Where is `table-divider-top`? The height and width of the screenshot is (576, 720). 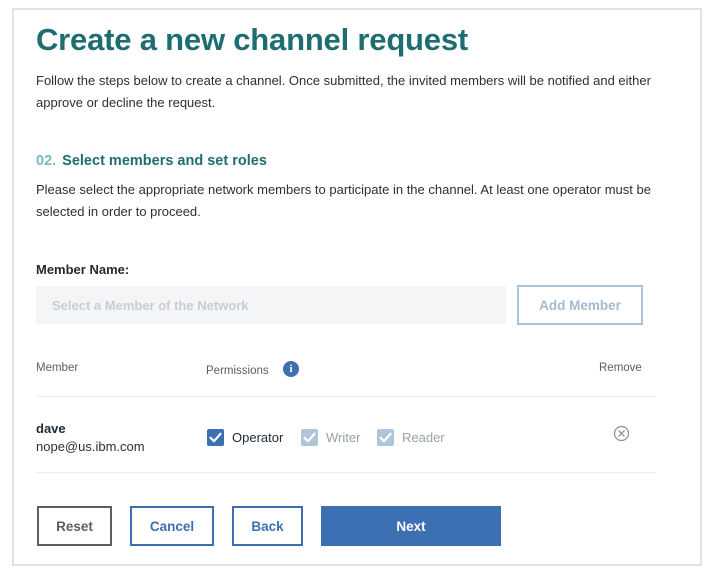 table-divider-top is located at coordinates (346, 396).